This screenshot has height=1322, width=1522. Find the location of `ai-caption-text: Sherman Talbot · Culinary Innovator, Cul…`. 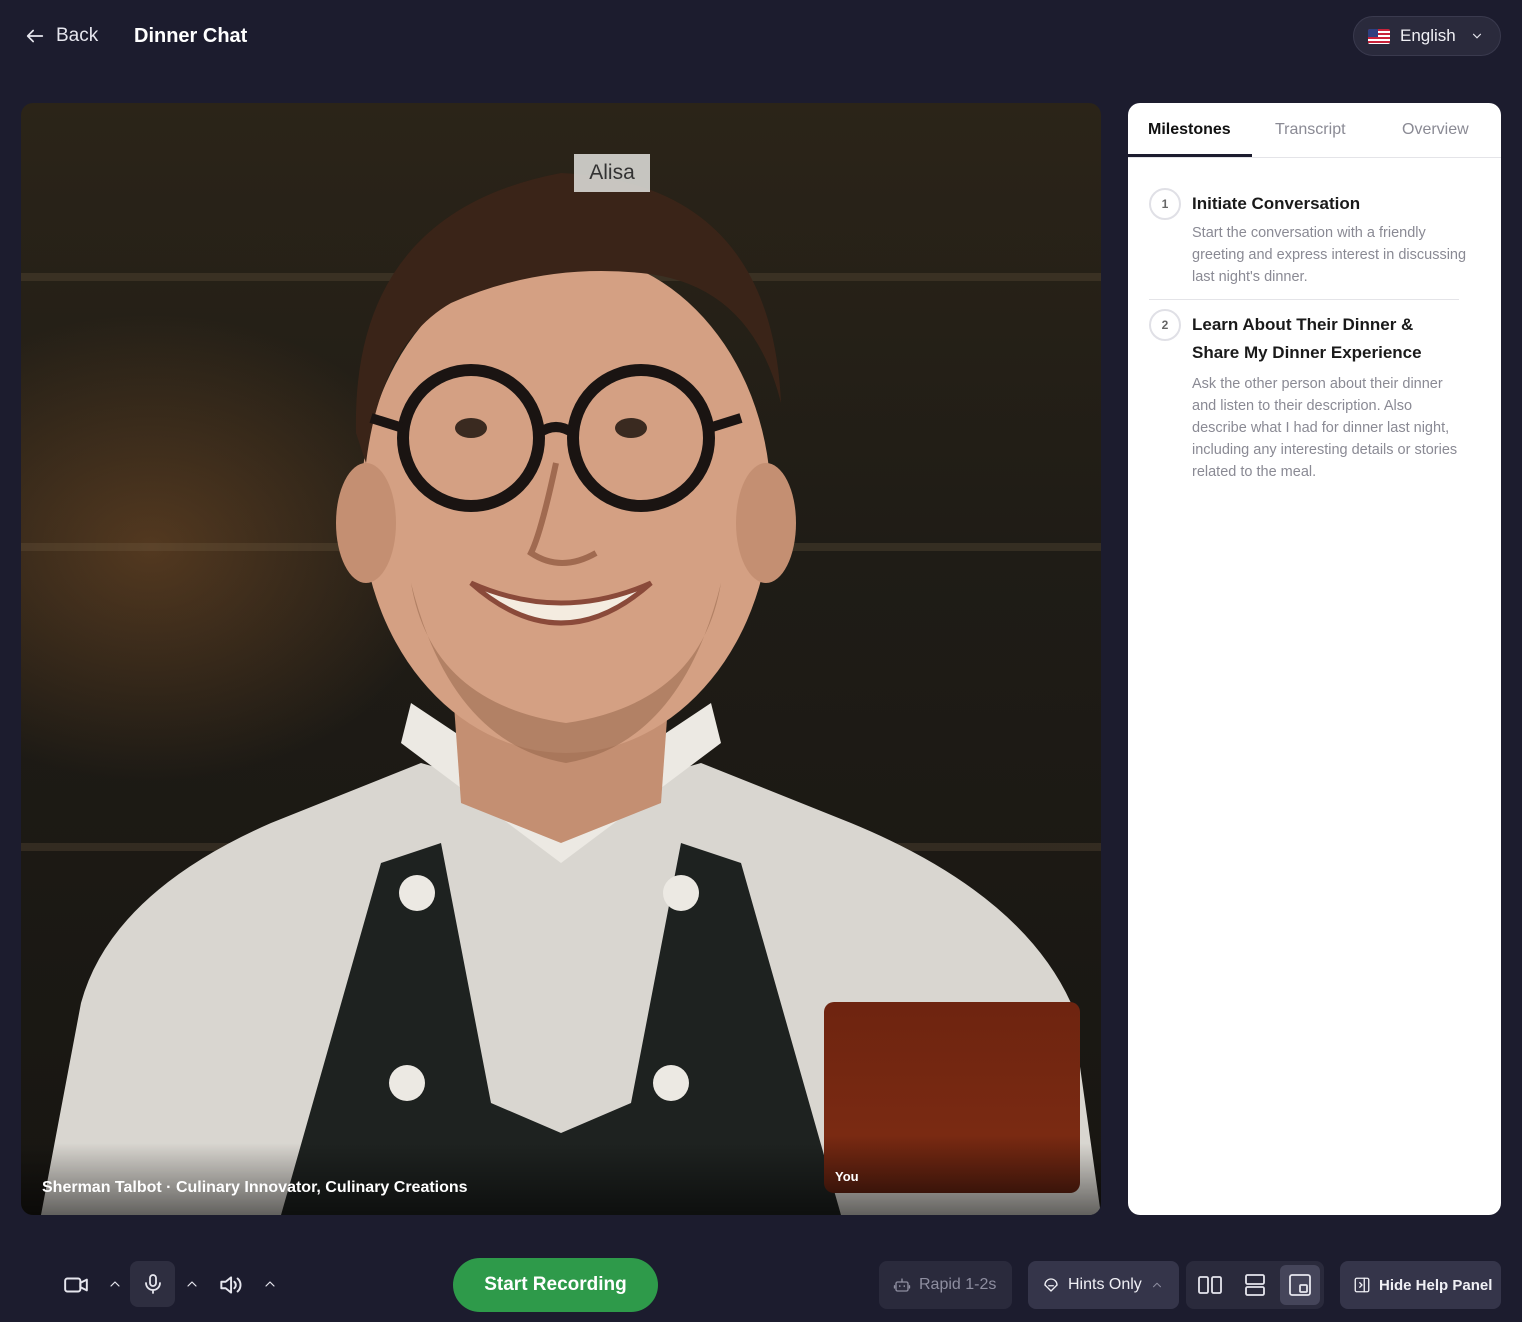

ai-caption-text: Sherman Talbot · Culinary Innovator, Cul… is located at coordinates (255, 1187).